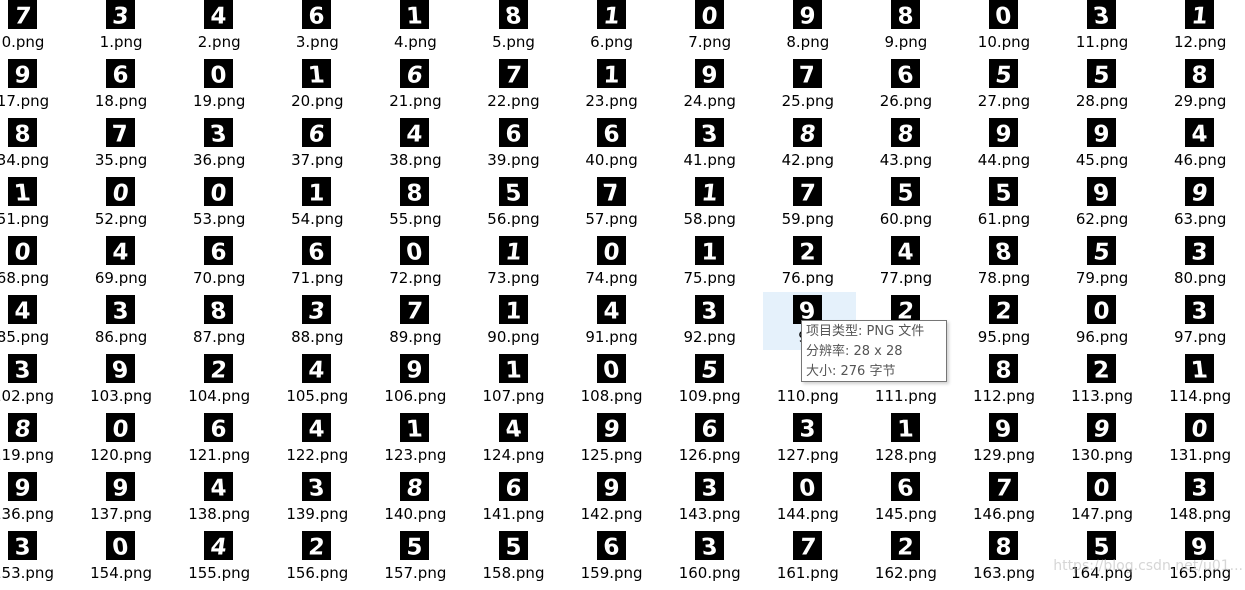 This screenshot has width=1245, height=590. I want to click on file-item: 9 62.png, so click(1102, 206).